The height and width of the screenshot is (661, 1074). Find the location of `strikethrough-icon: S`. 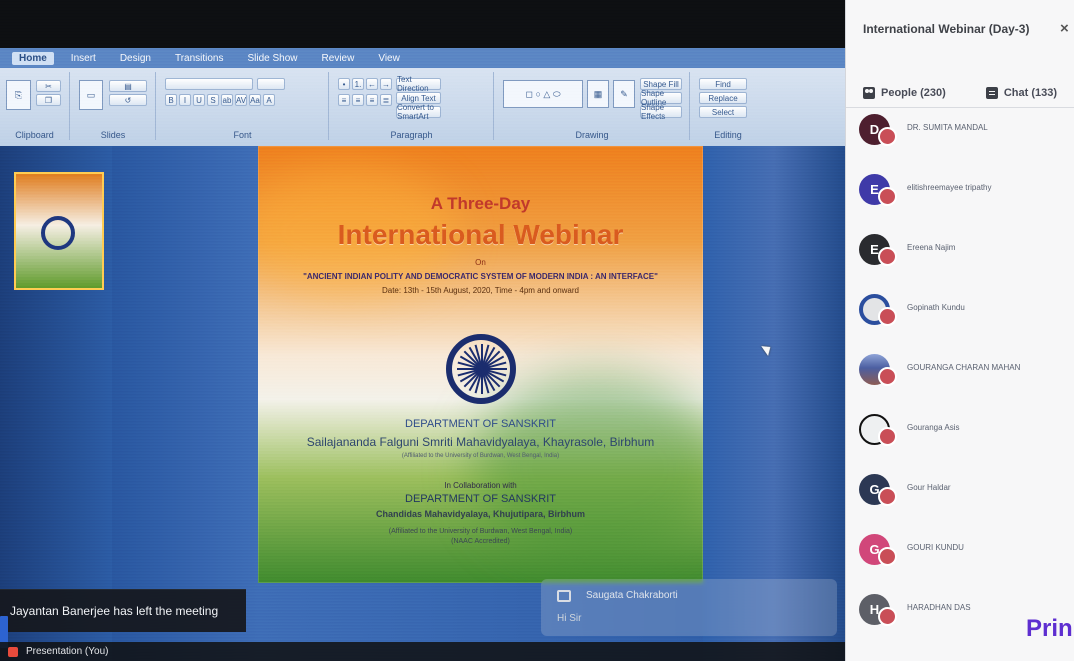

strikethrough-icon: S is located at coordinates (213, 100).